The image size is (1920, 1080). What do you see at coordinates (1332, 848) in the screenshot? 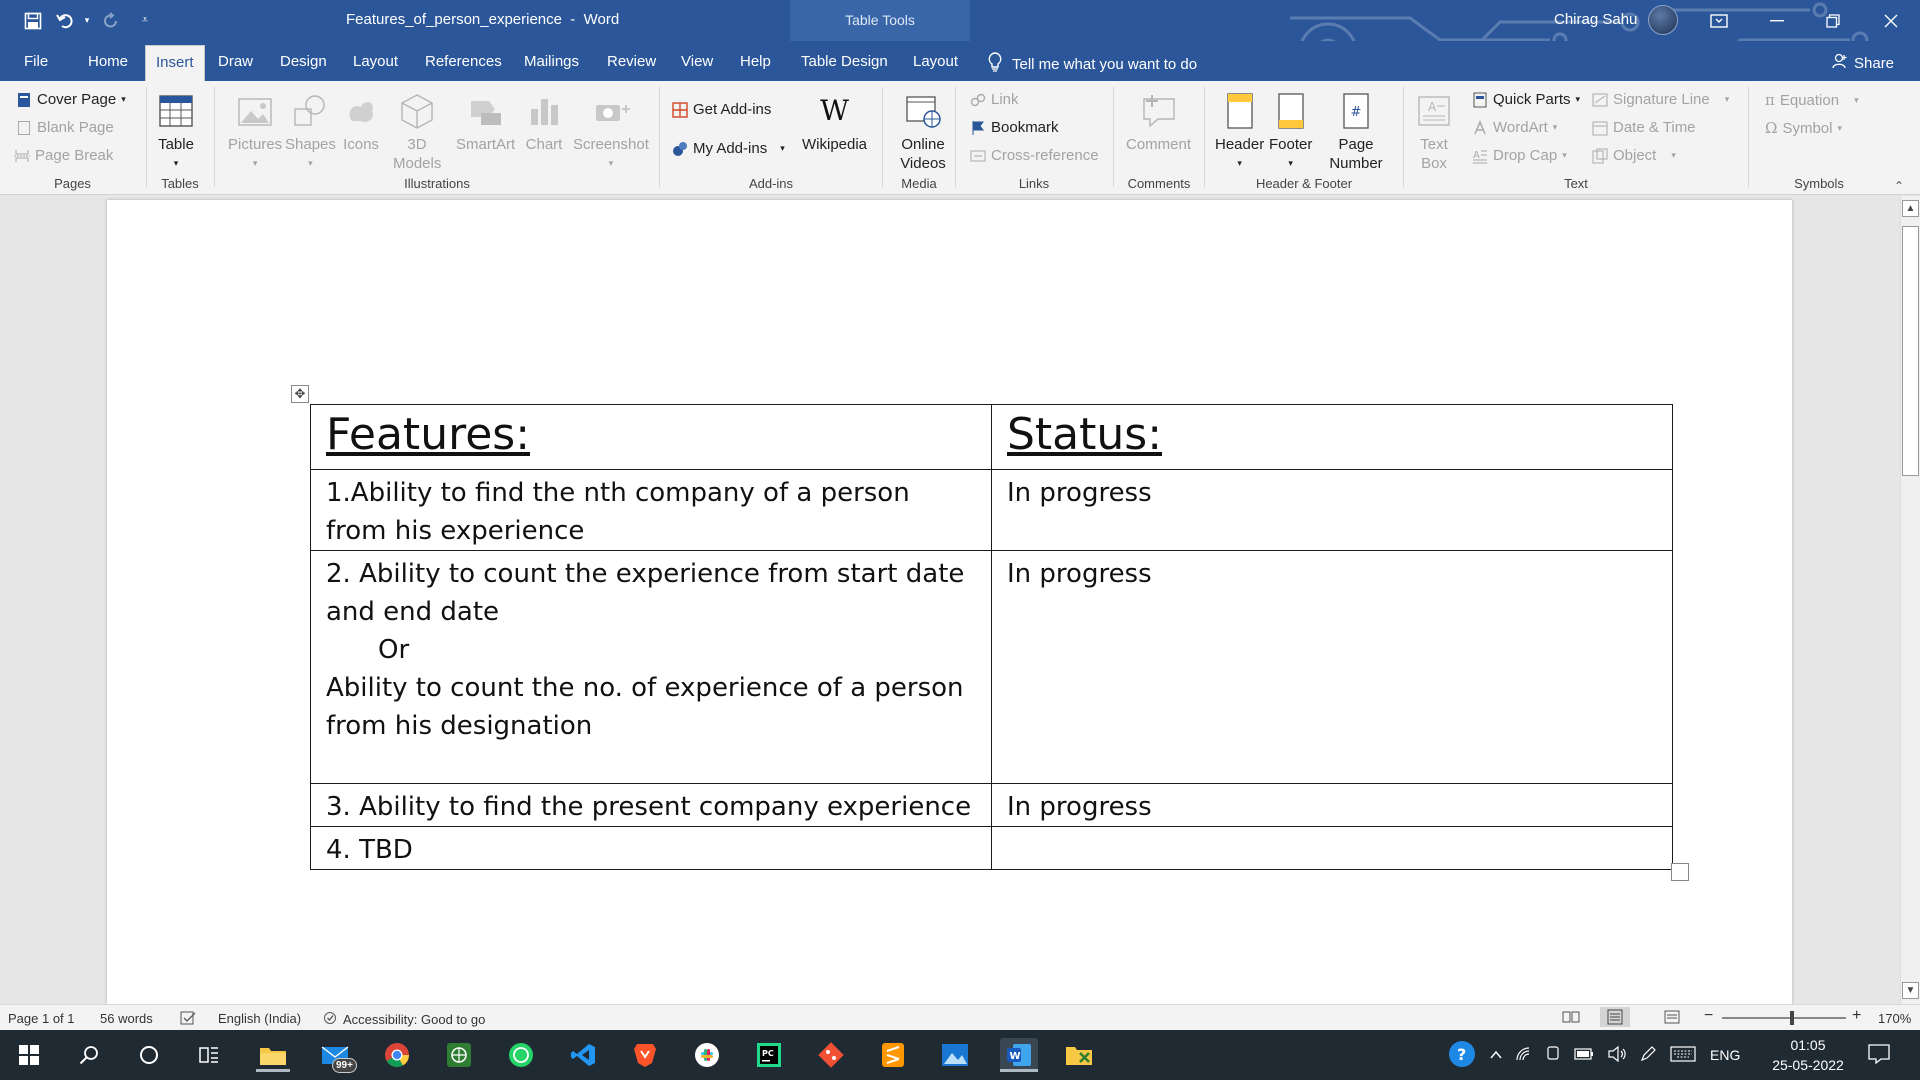
I see `status-cell` at bounding box center [1332, 848].